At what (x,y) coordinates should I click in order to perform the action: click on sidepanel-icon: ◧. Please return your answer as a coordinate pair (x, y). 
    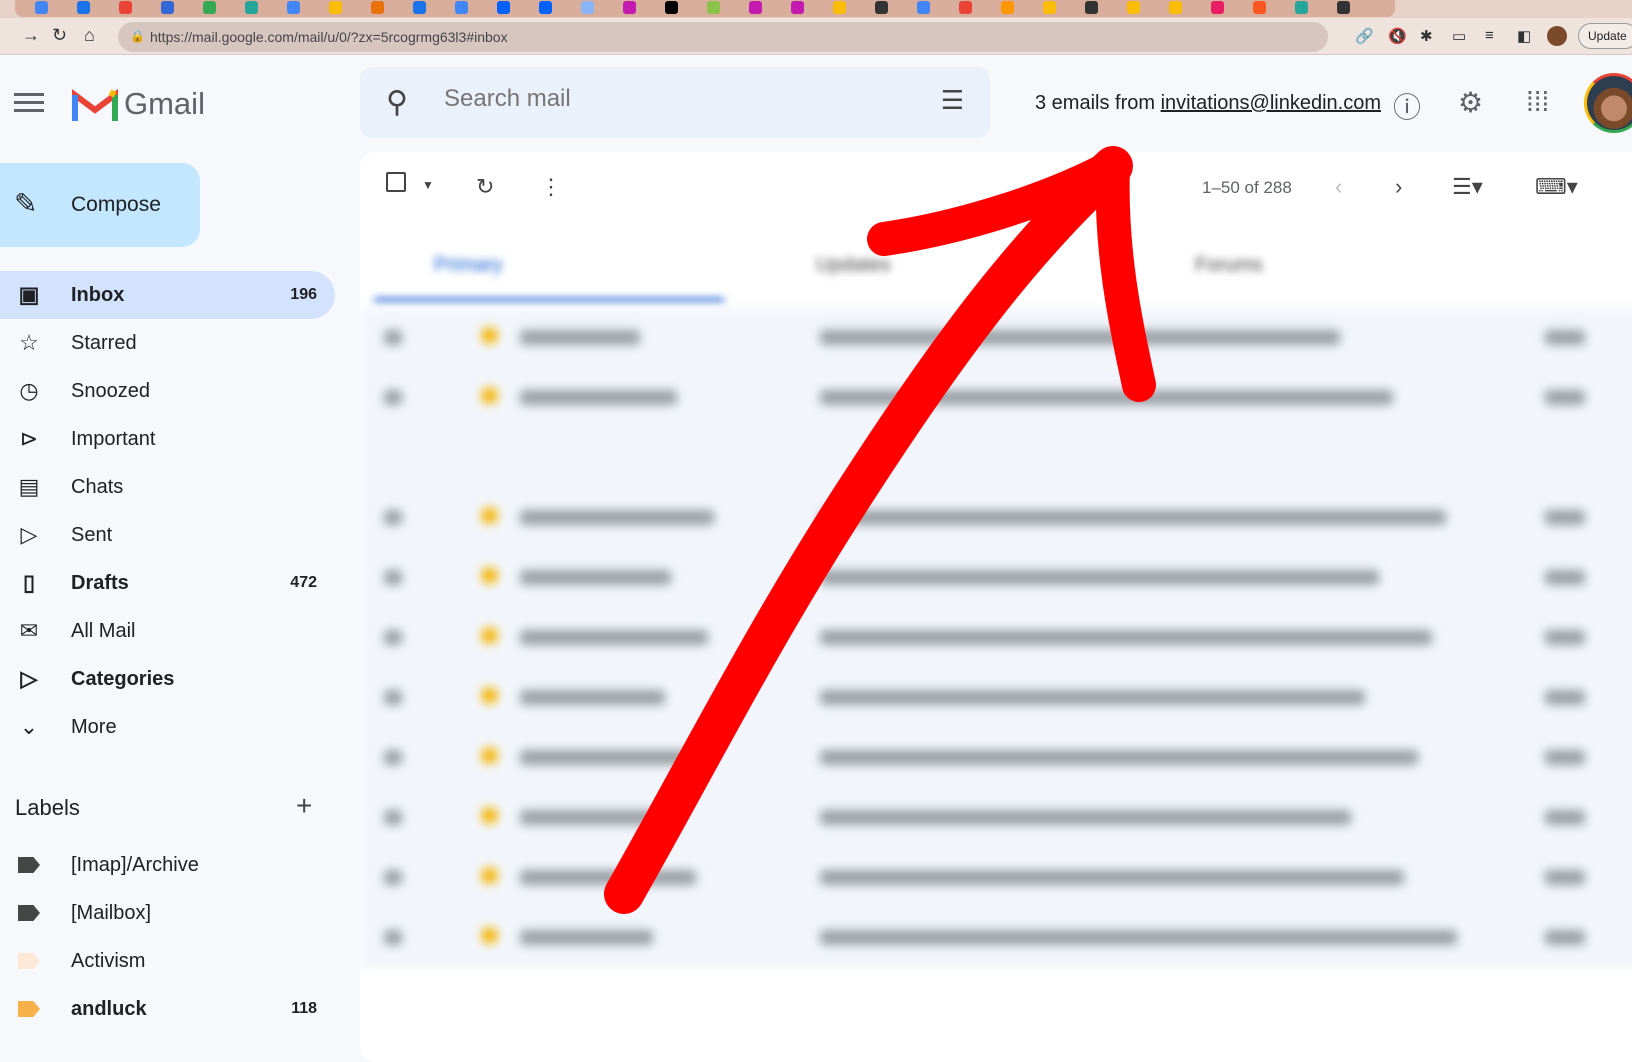
    Looking at the image, I should click on (1524, 36).